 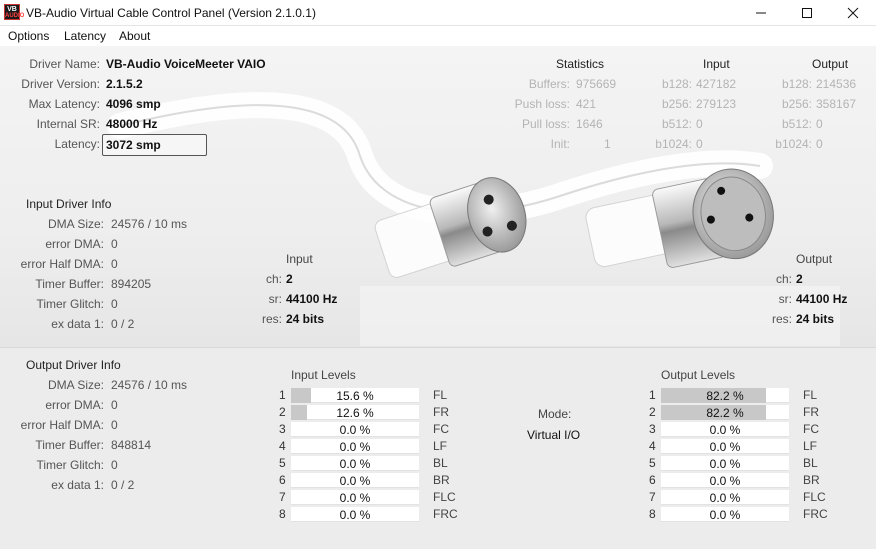 What do you see at coordinates (85, 36) in the screenshot?
I see `menu-latency: Latency` at bounding box center [85, 36].